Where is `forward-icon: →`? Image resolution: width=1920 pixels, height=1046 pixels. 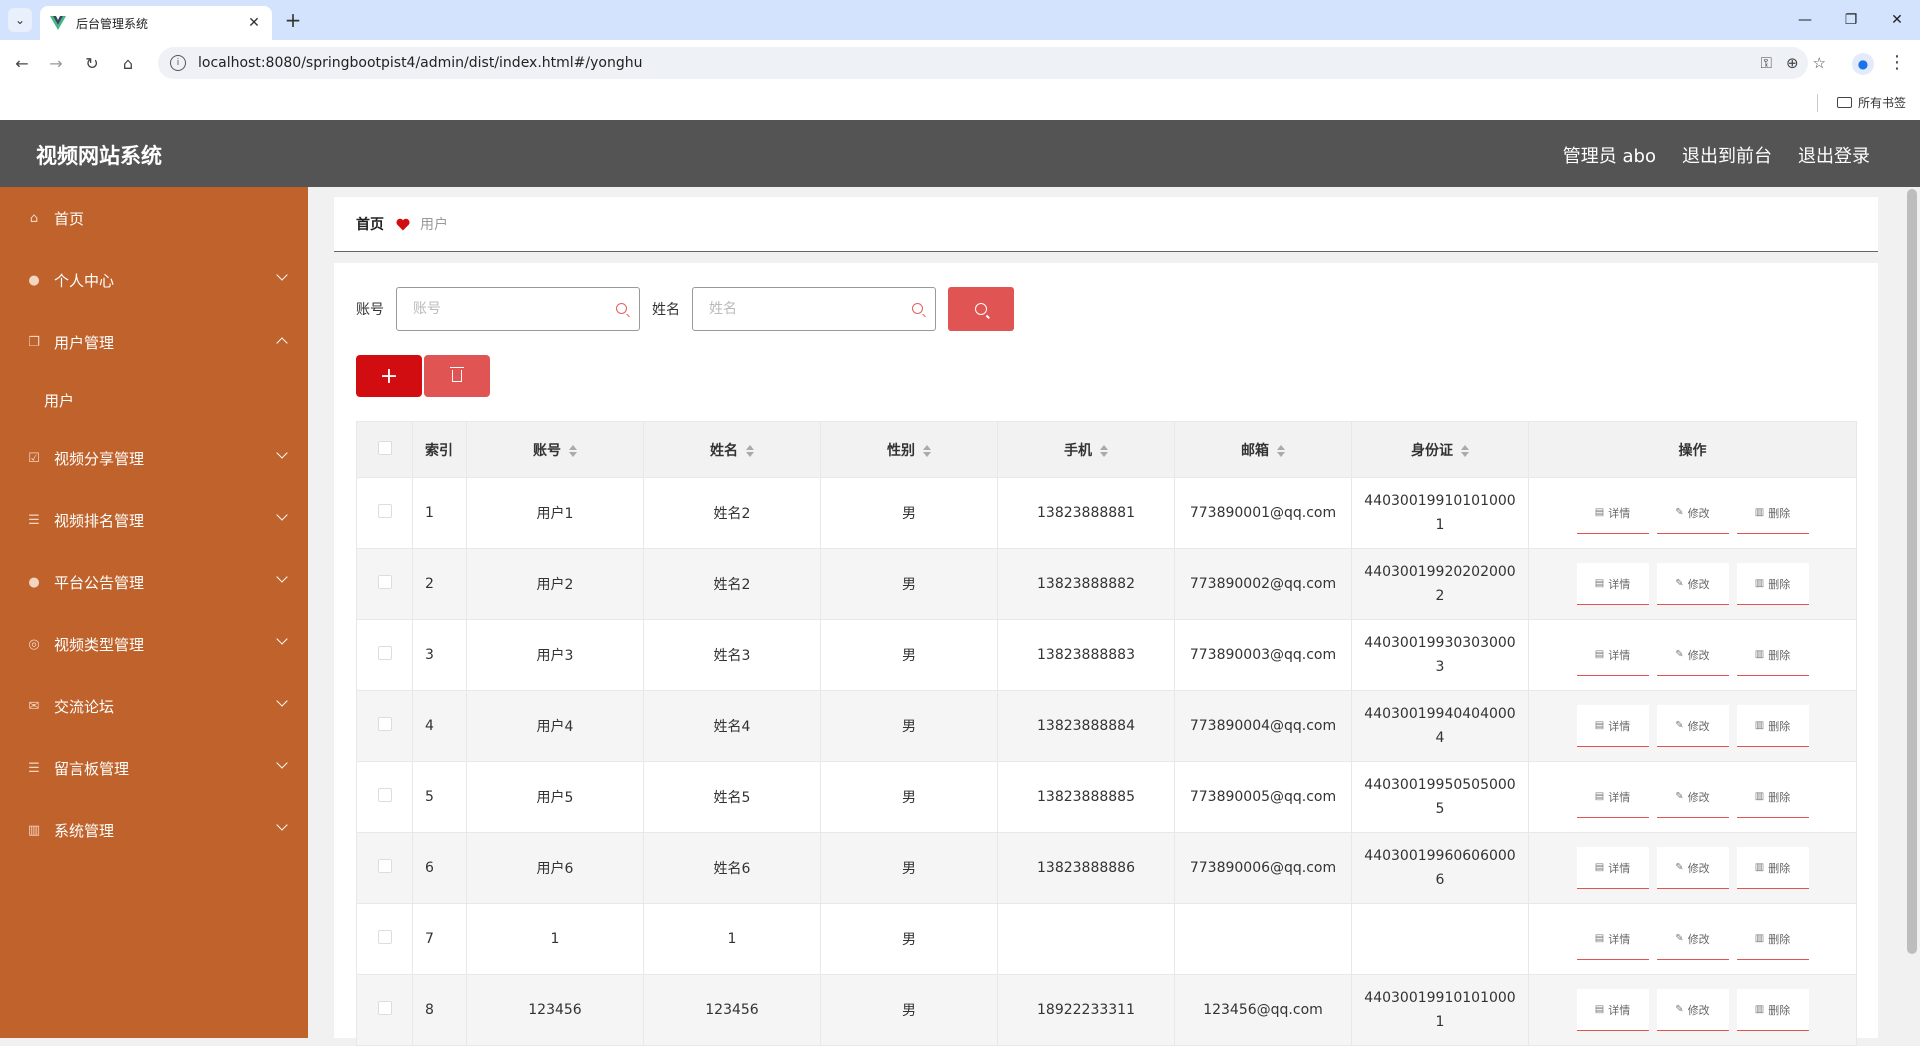
forward-icon: → is located at coordinates (56, 63).